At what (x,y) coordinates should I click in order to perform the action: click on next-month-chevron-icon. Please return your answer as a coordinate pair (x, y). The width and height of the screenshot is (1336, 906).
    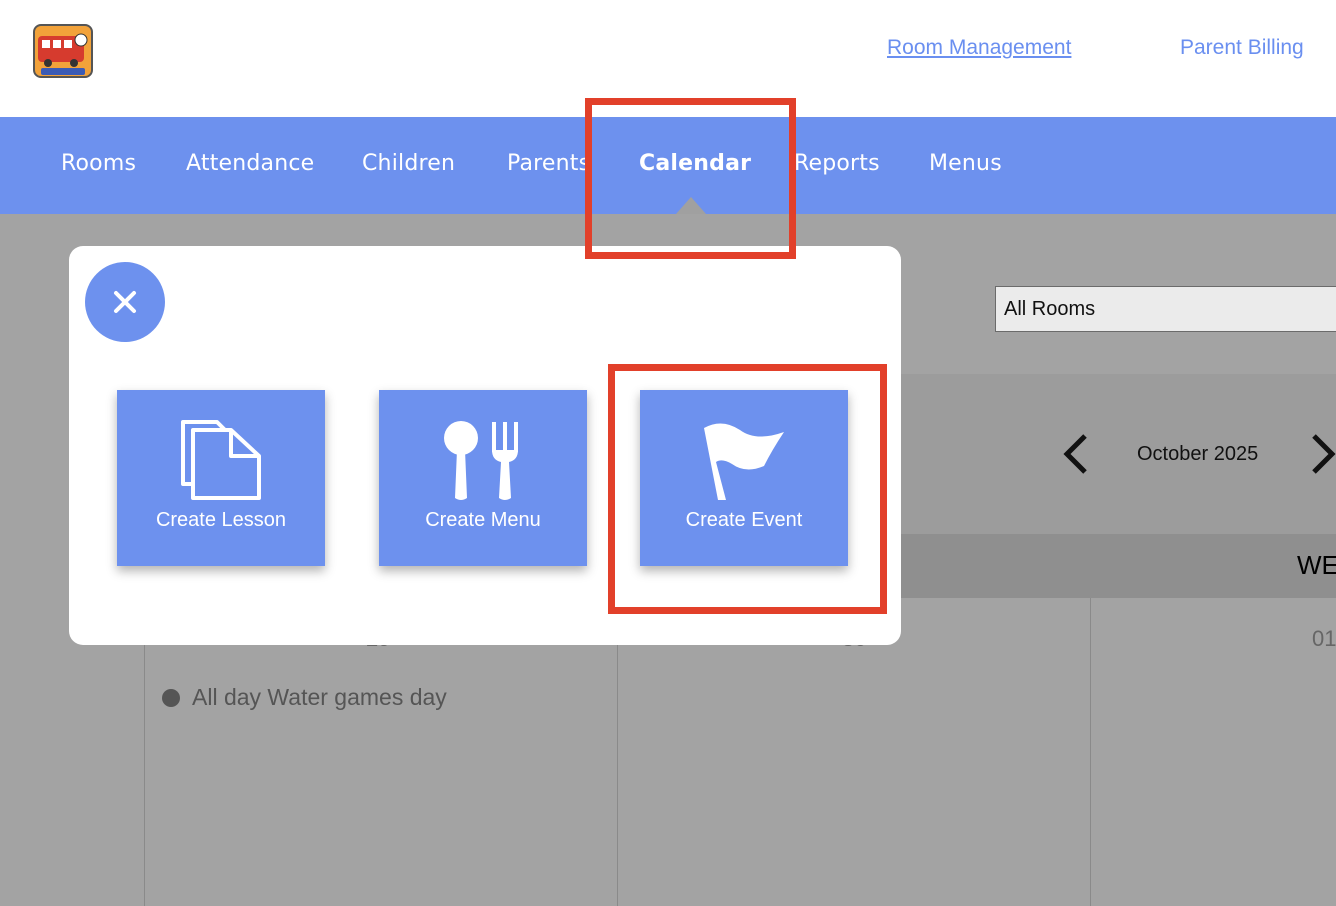
    Looking at the image, I should click on (1322, 454).